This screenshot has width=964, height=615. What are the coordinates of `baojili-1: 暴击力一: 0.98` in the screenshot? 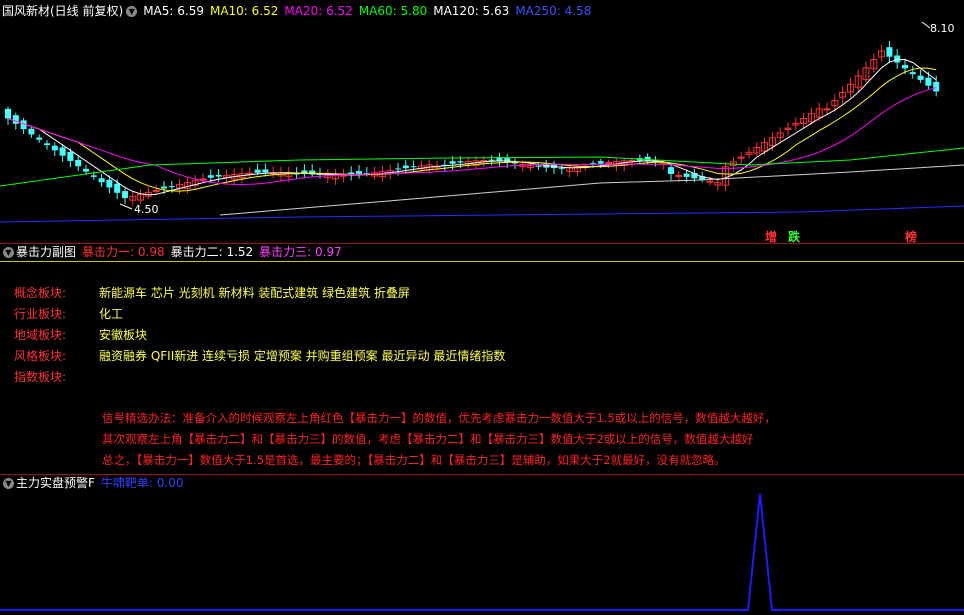 It's located at (123, 252).